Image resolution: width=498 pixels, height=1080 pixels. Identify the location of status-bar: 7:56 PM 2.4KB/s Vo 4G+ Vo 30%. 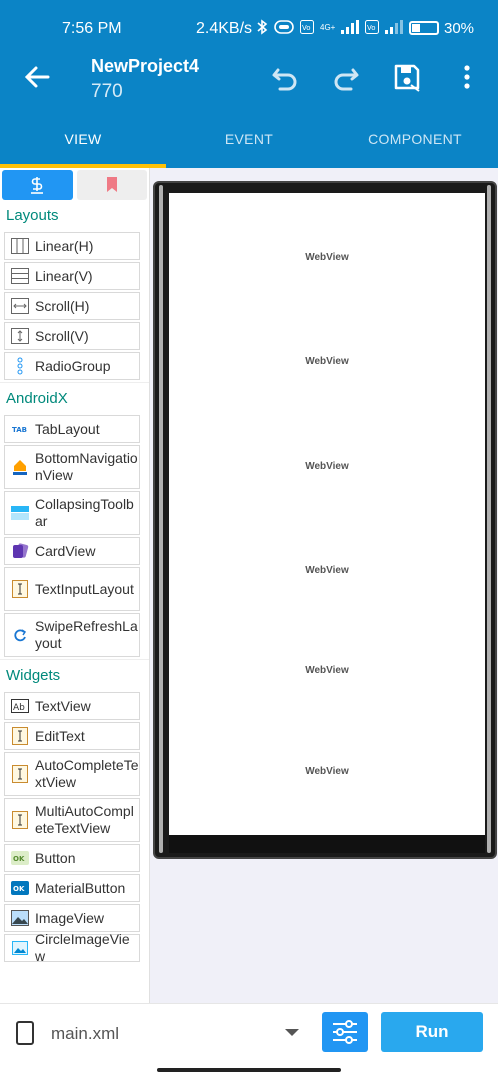
(249, 23).